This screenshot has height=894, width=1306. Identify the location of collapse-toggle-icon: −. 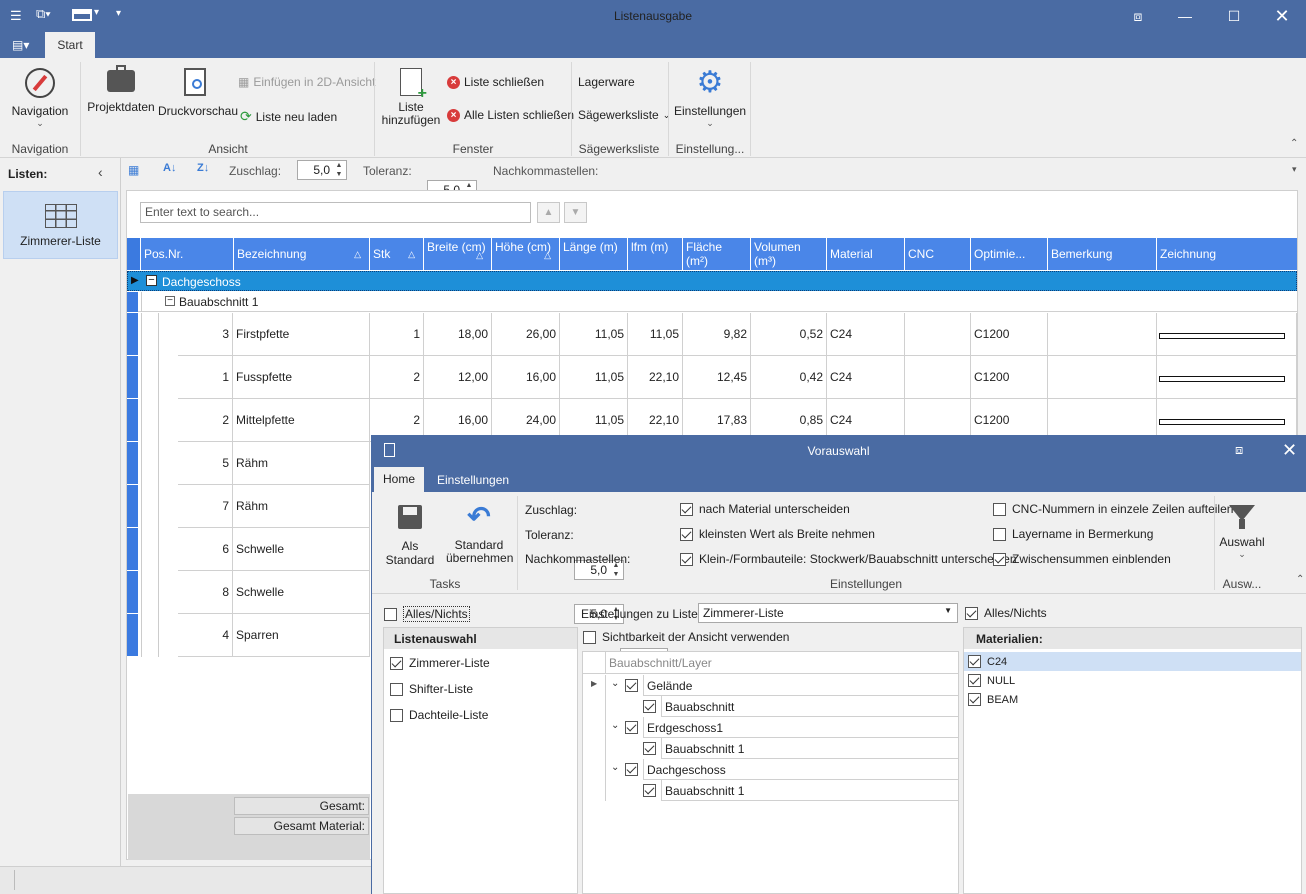
(151, 280).